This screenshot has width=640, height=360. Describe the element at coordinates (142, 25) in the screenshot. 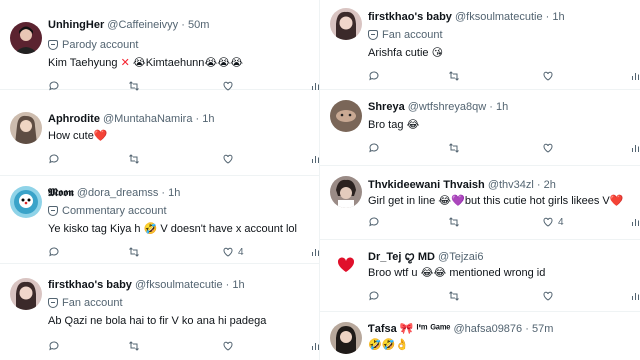

I see `author-handle: @Caffeineivyy` at that location.